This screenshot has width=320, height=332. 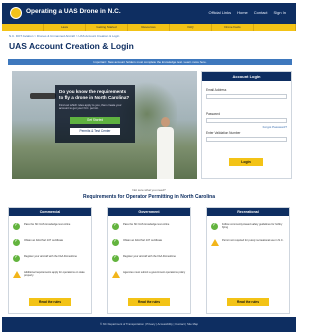 What do you see at coordinates (16, 13) in the screenshot?
I see `state-seal-icon` at bounding box center [16, 13].